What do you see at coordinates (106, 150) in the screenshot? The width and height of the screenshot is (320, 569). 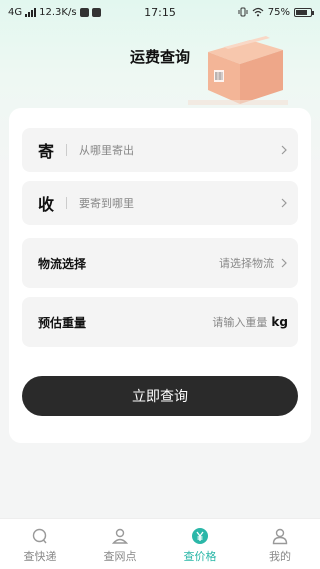 I see `sender-placeholder: 从哪里寄出` at bounding box center [106, 150].